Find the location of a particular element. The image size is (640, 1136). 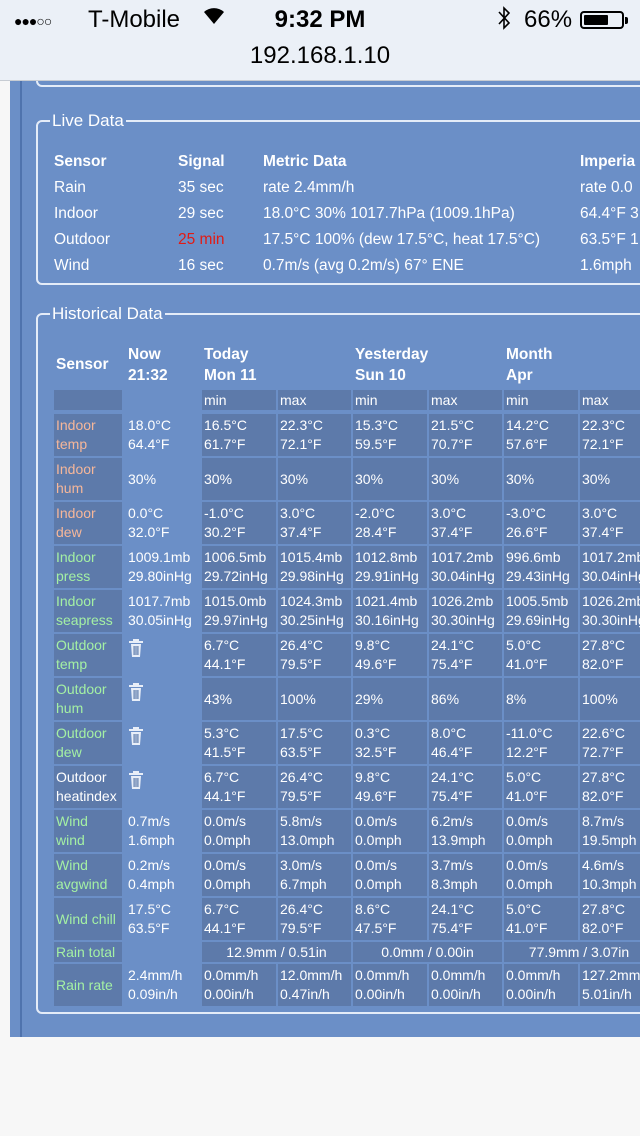

hist-value-cell: 1015.0mb 29.97inHg is located at coordinates (239, 611).